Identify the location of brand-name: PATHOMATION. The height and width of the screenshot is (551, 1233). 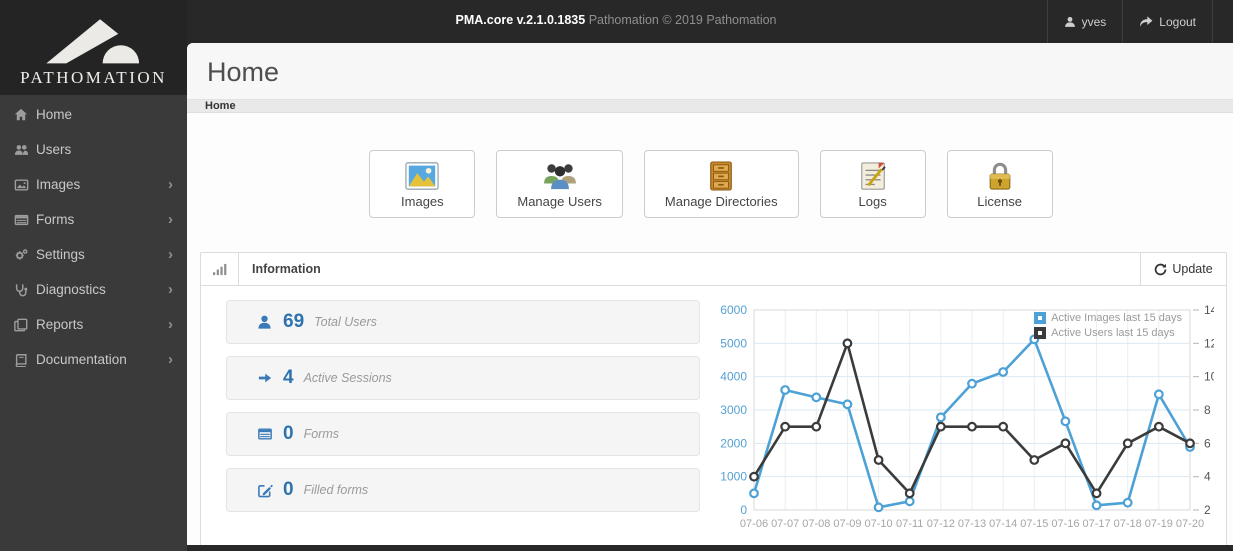
(93, 77).